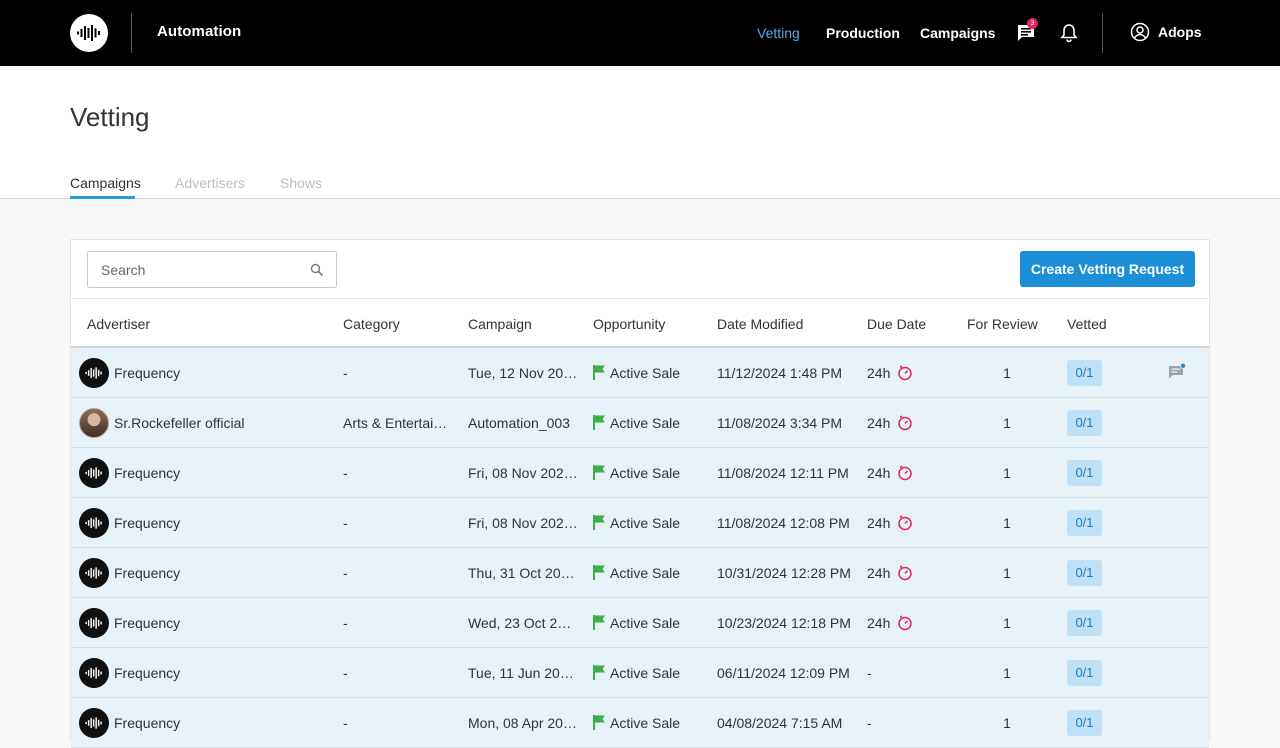 The image size is (1280, 748). I want to click on column-header-due-date: Due Date, so click(896, 324).